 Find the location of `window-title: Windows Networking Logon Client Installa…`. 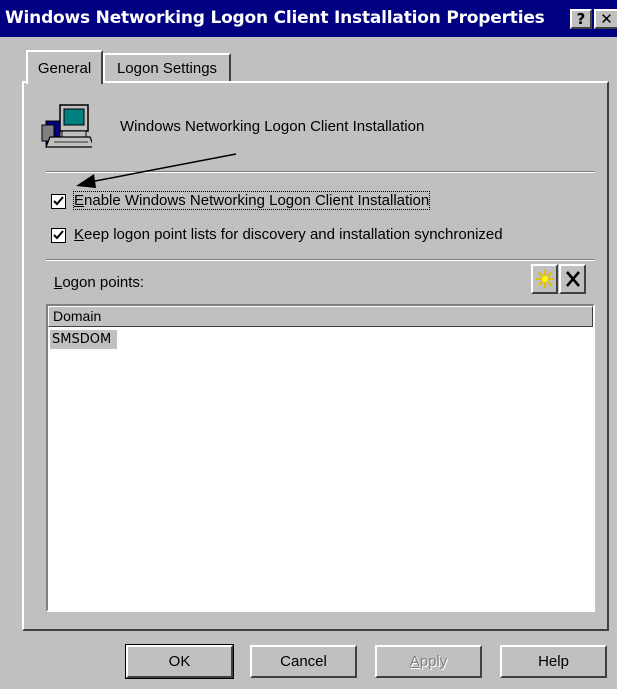

window-title: Windows Networking Logon Client Installa… is located at coordinates (275, 18).